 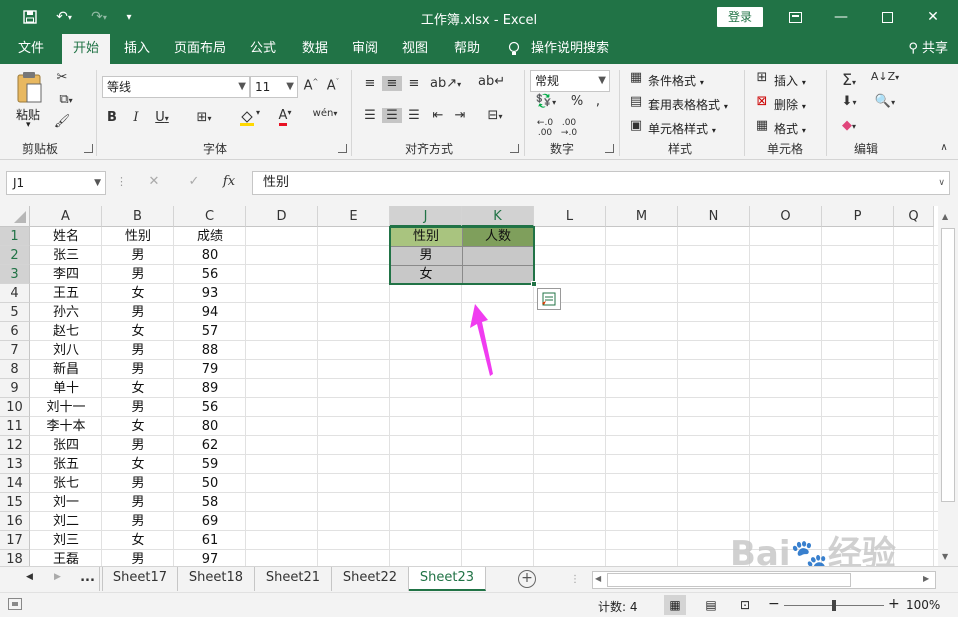 What do you see at coordinates (282, 216) in the screenshot?
I see `column-header: D` at bounding box center [282, 216].